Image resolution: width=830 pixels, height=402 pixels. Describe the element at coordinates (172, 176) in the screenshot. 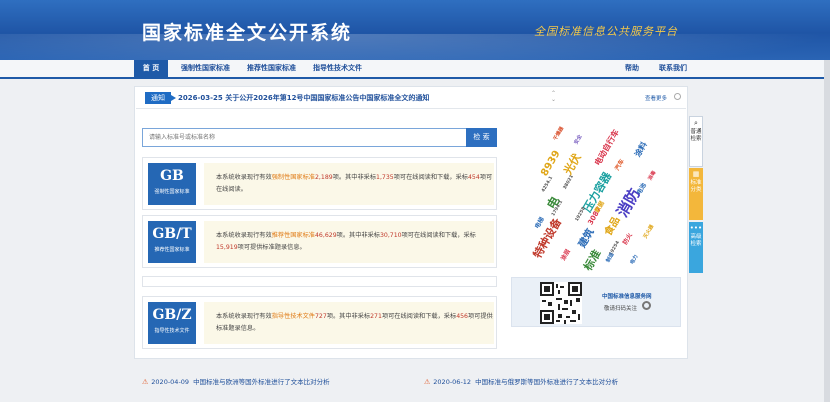

I see `standard-code: GB` at that location.